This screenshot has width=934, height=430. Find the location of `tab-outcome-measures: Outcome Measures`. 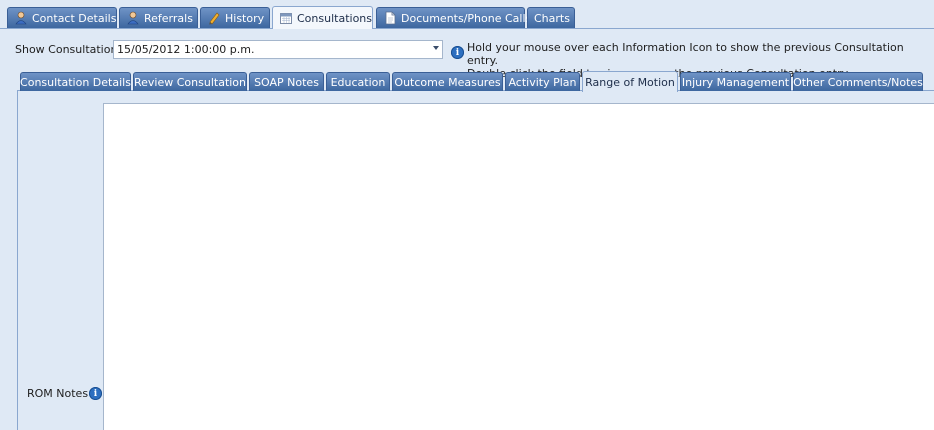

tab-outcome-measures: Outcome Measures is located at coordinates (447, 81).